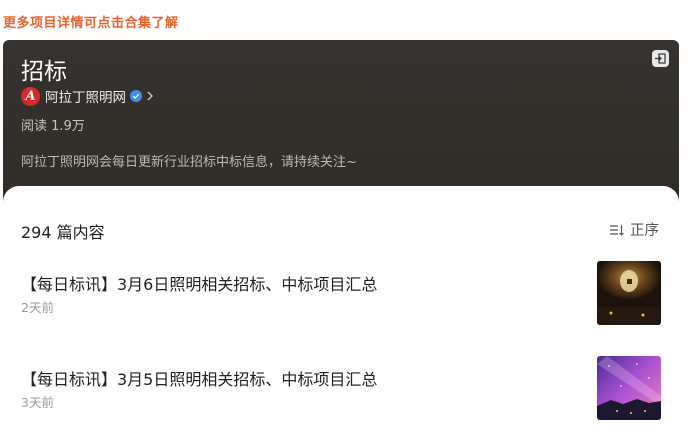 This screenshot has width=697, height=426. Describe the element at coordinates (199, 284) in the screenshot. I see `article-title: 【每日标讯】3月6日照明相关招标、中标项目汇总` at that location.